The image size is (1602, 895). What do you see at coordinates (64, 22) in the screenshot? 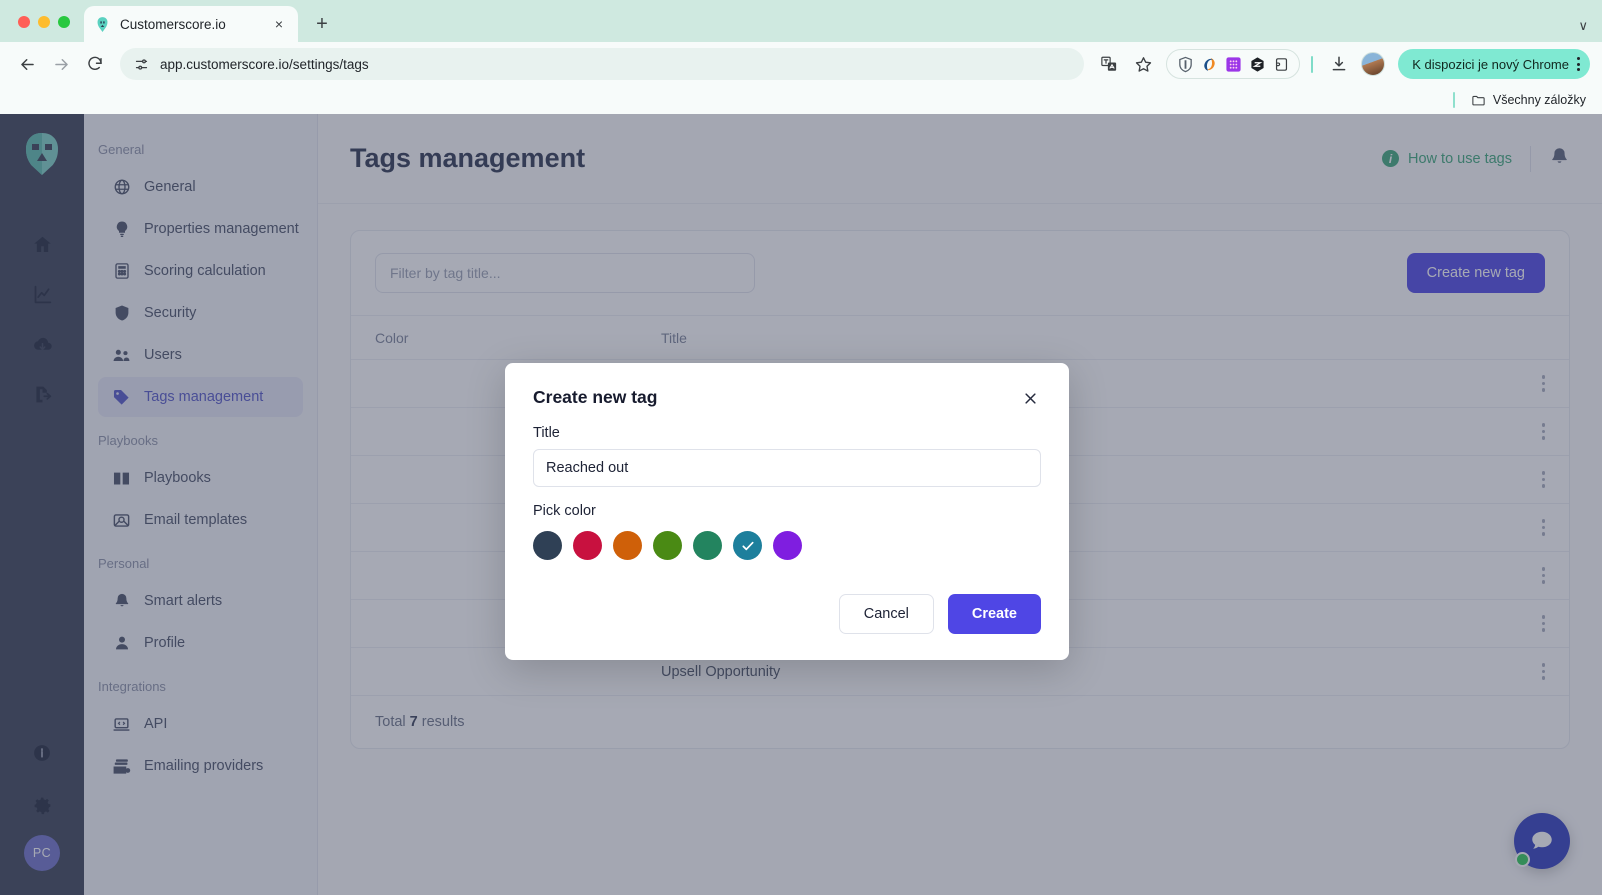
I see `maximize-window-button` at bounding box center [64, 22].